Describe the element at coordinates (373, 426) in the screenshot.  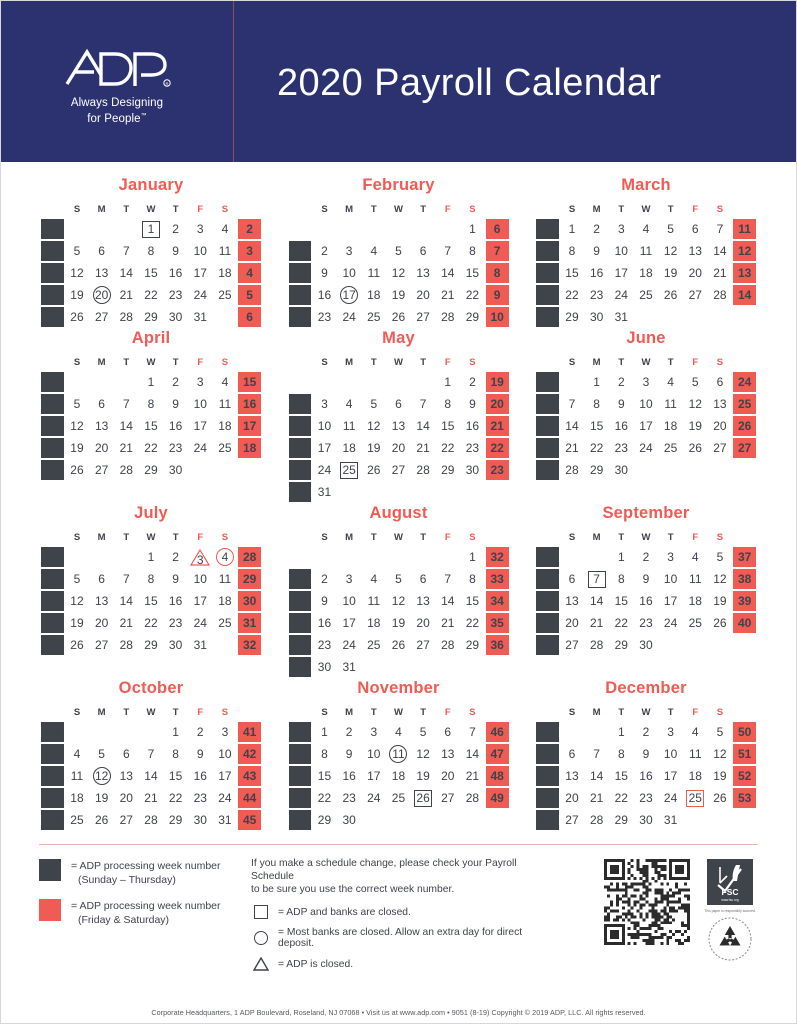
I see `calendar-day: 12` at that location.